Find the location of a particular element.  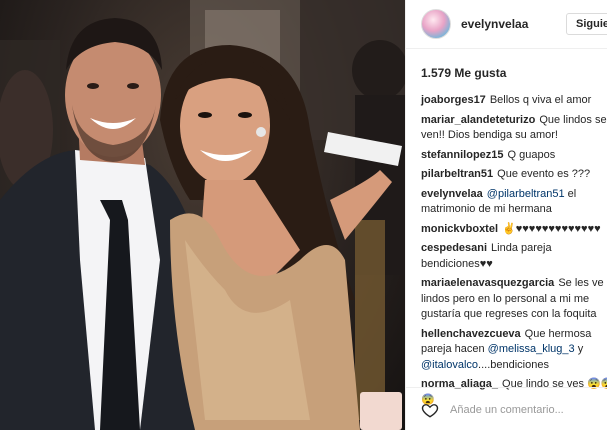

list-item: monickvboxtel ✌♥♥♥♥♥♥♥♥♥♥♥♥♥ is located at coordinates (514, 230).